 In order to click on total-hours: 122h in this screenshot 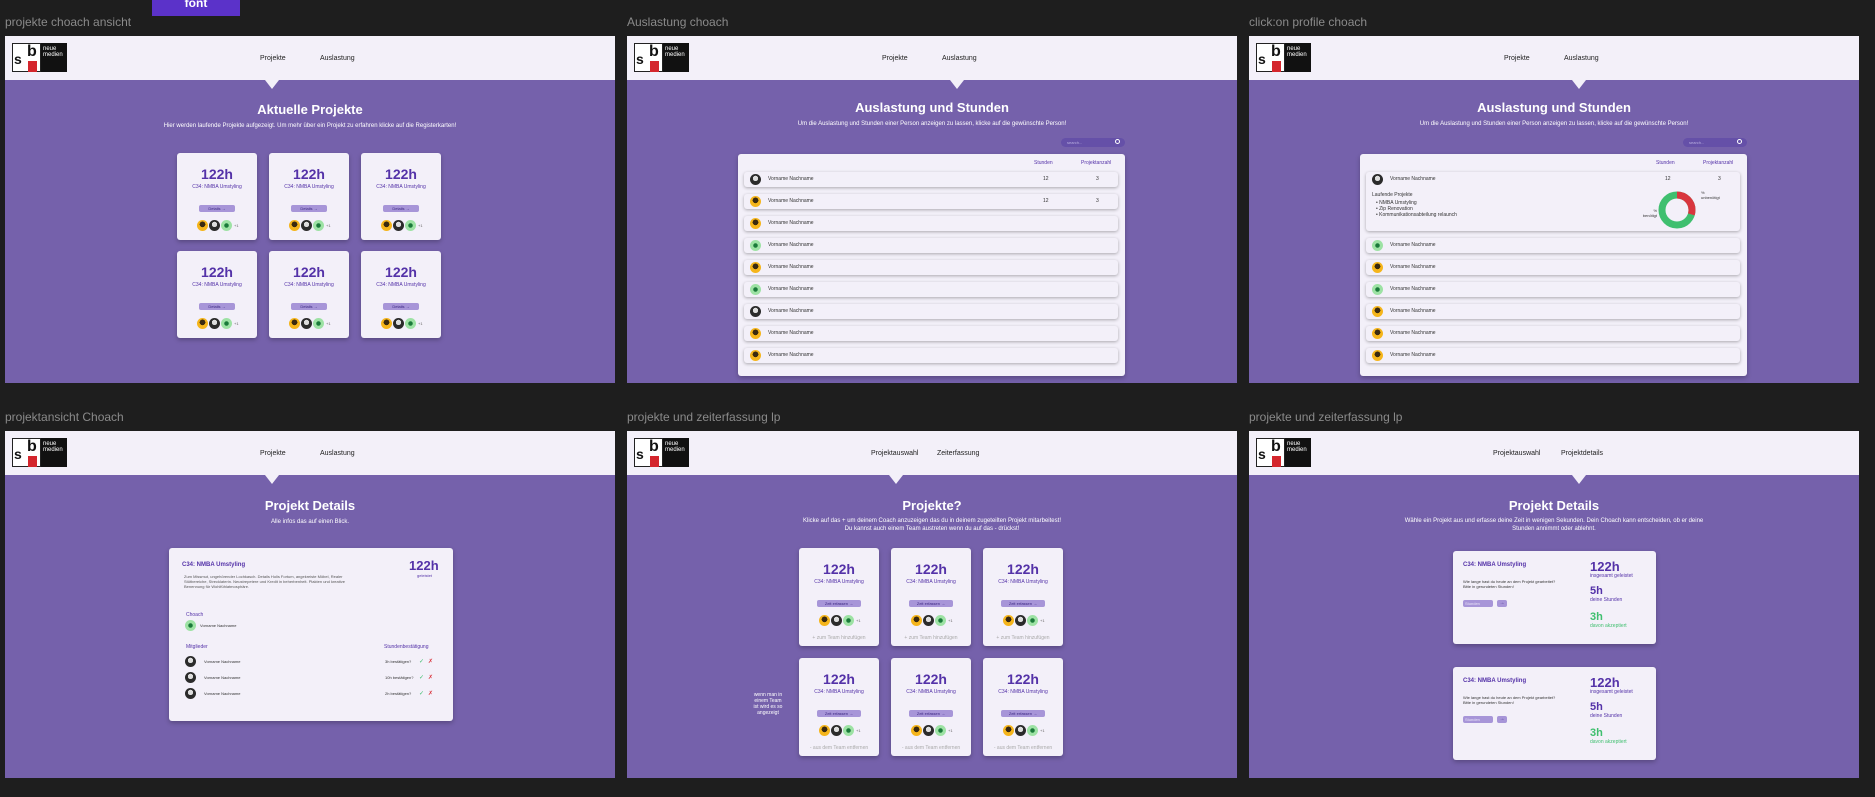, I will do `click(1605, 682)`.